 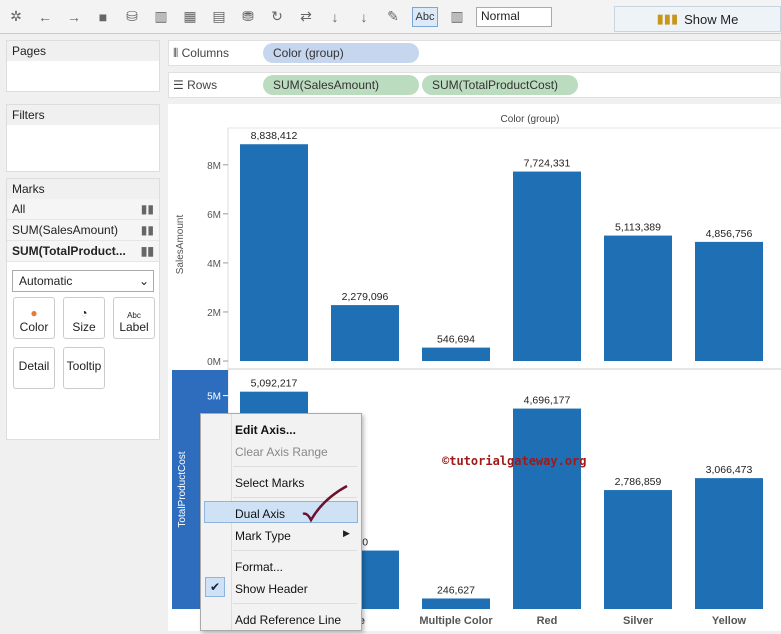 I want to click on menu-clear-axis-range: Clear Axis Range, so click(x=281, y=452).